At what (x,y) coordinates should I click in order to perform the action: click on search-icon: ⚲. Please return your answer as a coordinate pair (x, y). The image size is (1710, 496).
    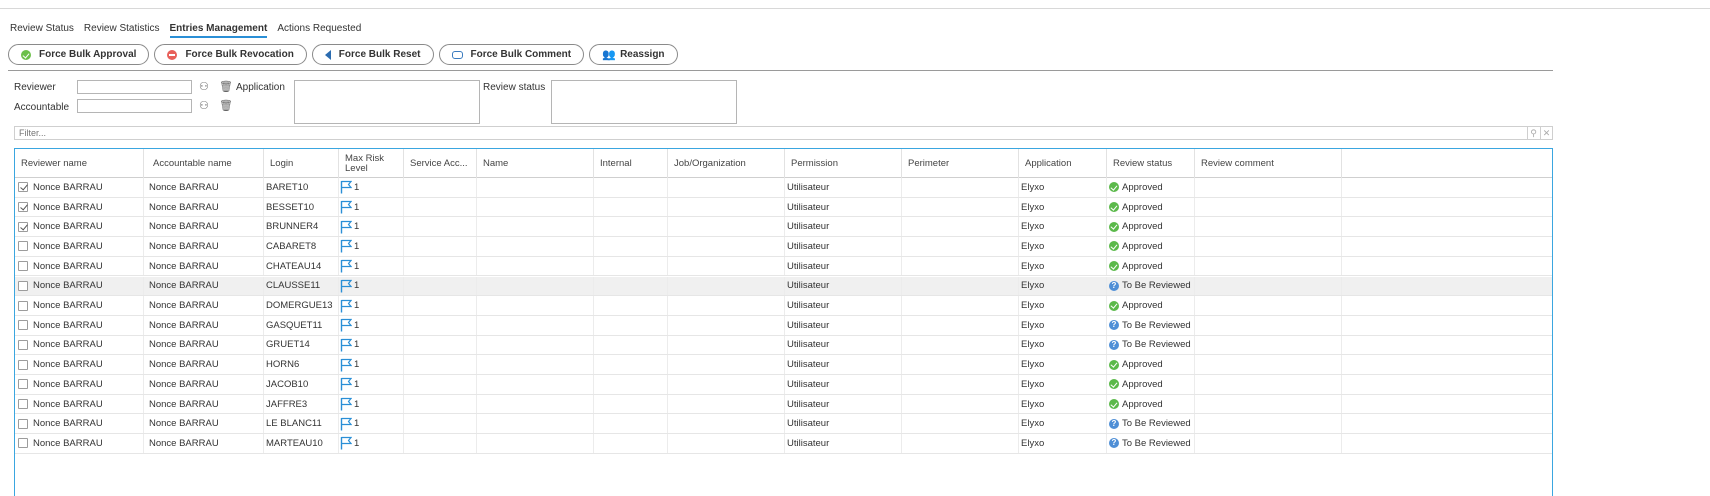
    Looking at the image, I should click on (1533, 133).